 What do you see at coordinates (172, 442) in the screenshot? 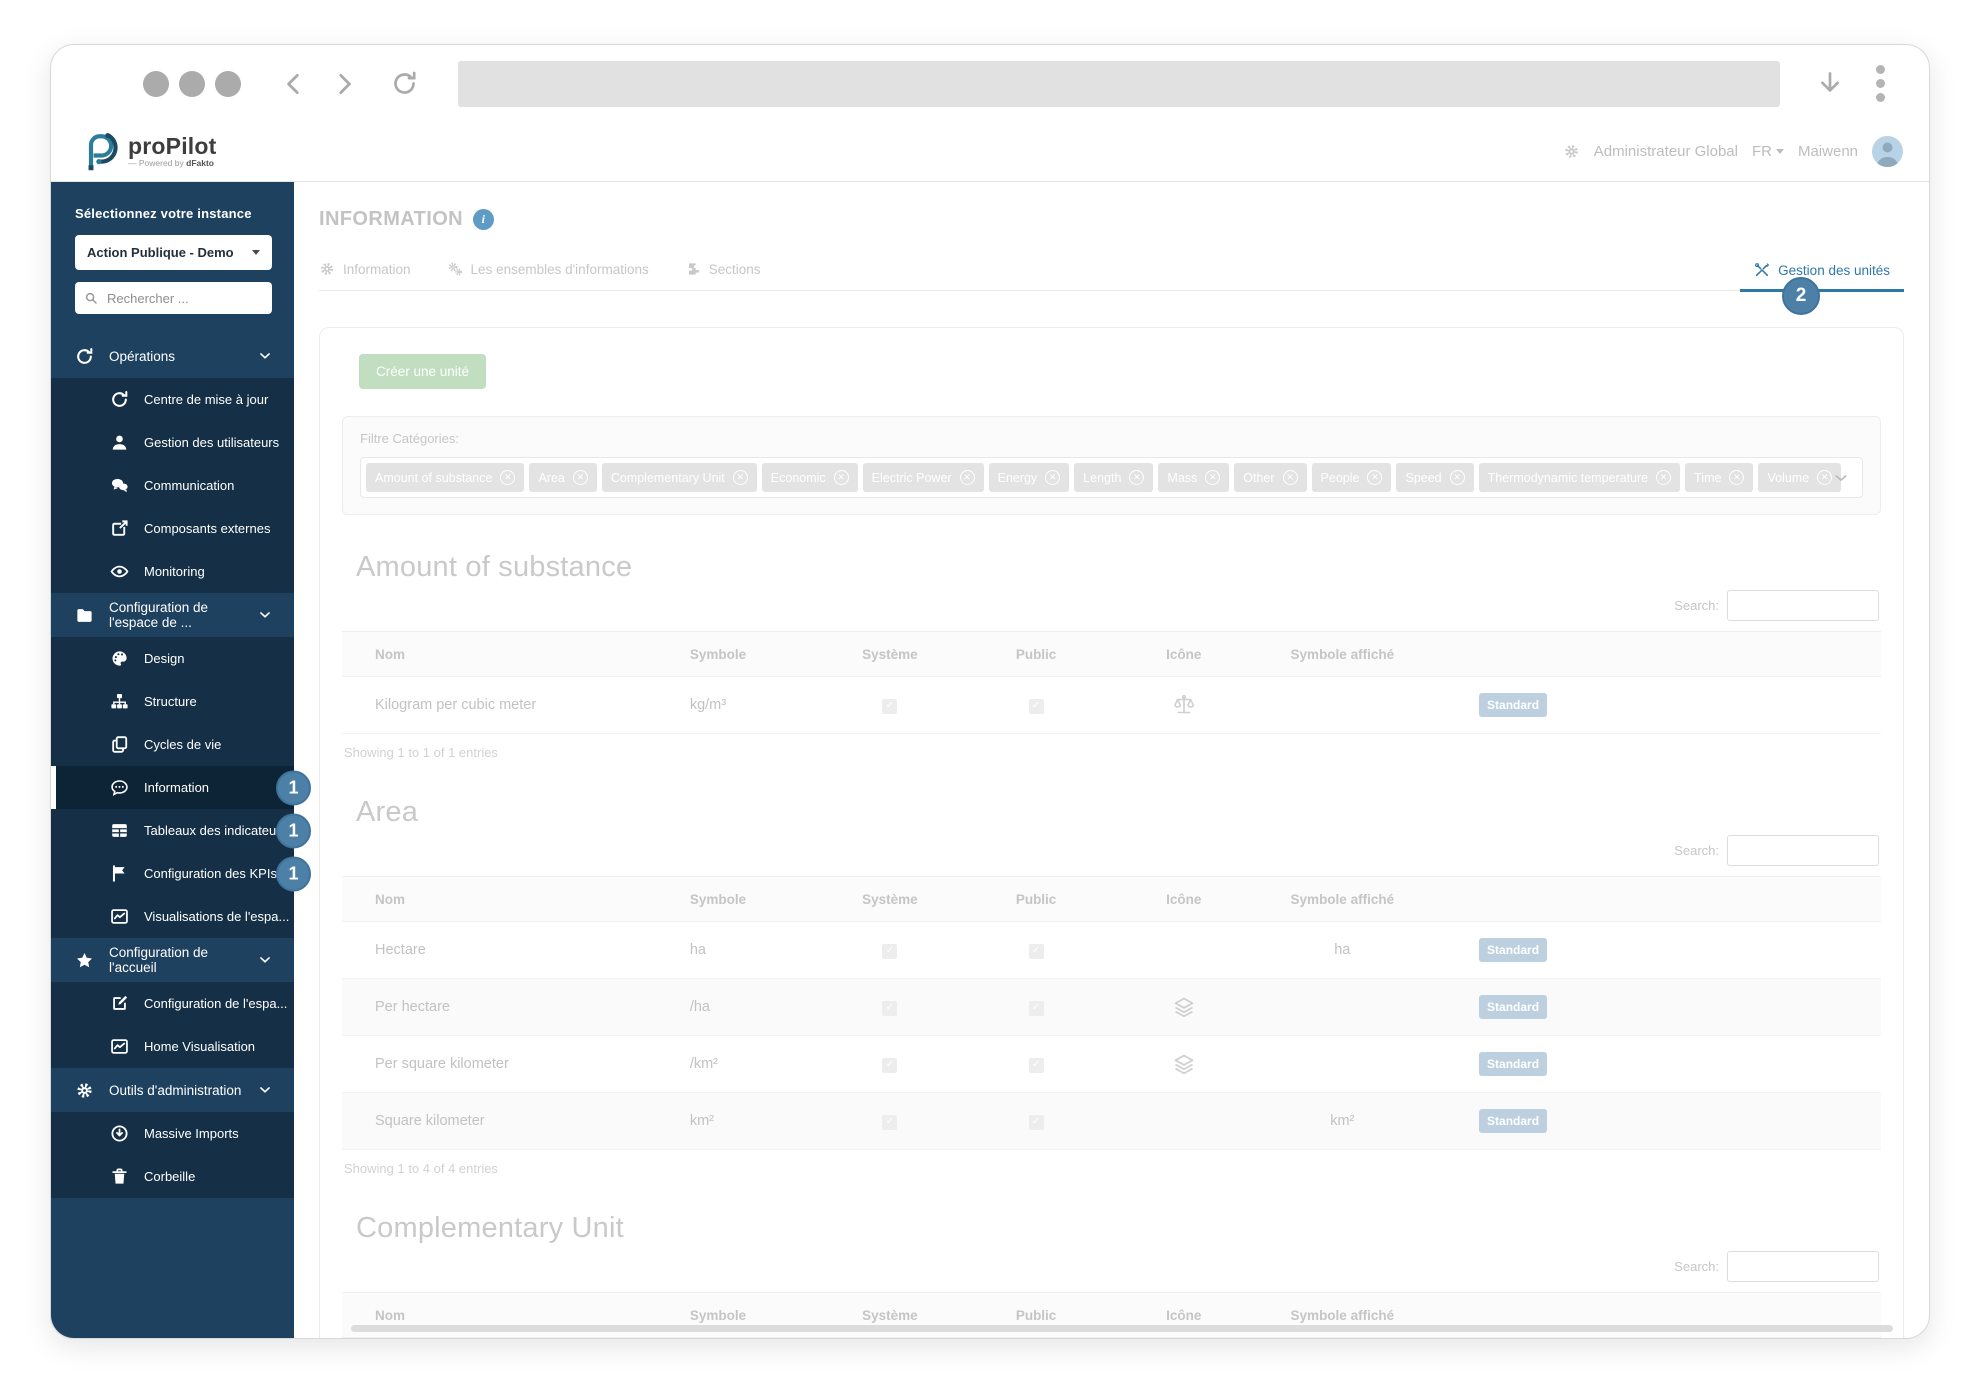
I see `sidebar-item-gestion-des-utilisateurs: Gestion des utilisateurs` at bounding box center [172, 442].